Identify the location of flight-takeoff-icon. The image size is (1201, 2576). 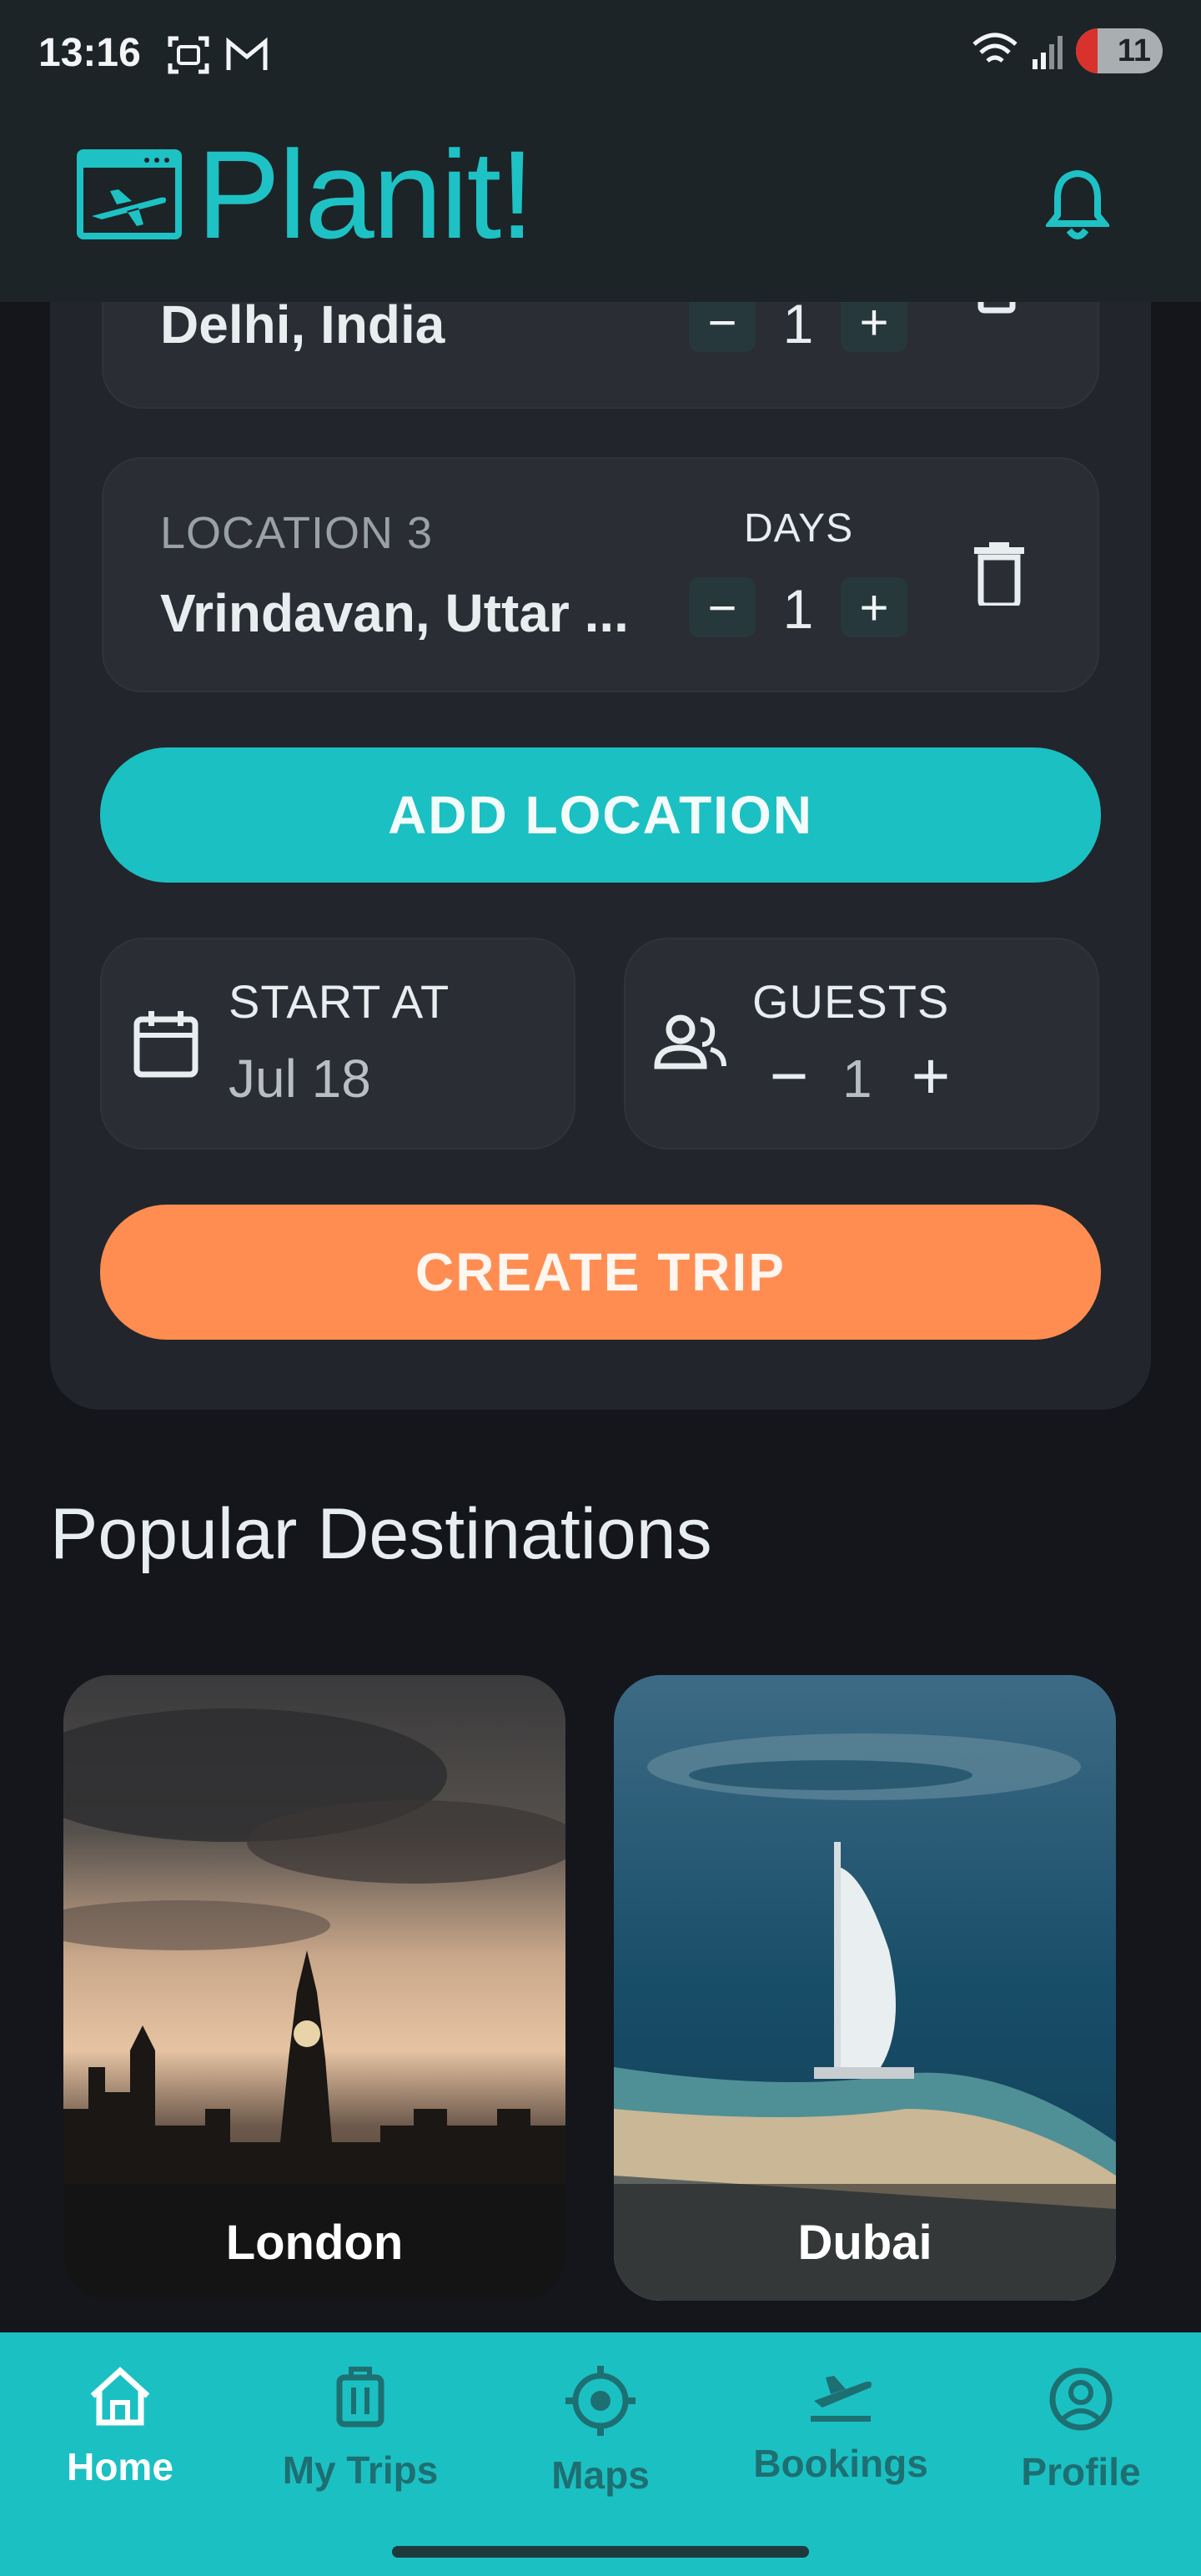
(842, 2399).